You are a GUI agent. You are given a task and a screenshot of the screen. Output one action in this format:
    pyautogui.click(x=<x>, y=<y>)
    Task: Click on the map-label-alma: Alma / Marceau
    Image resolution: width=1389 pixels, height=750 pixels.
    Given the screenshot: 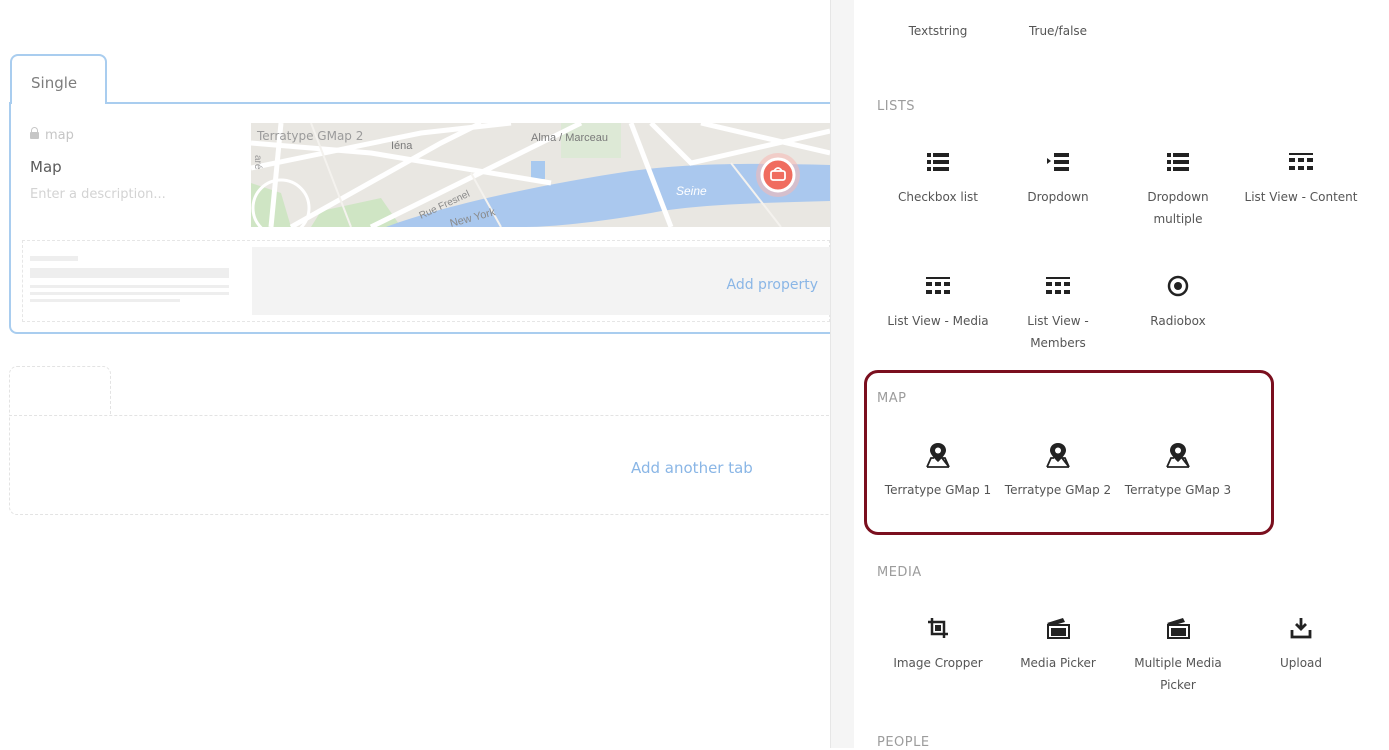 What is the action you would take?
    pyautogui.click(x=569, y=138)
    